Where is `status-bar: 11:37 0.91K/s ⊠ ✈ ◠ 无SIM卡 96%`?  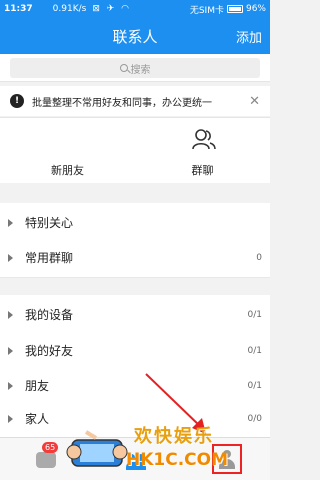
status-bar: 11:37 0.91K/s ⊠ ✈ ◠ 无SIM卡 96% is located at coordinates (135, 9).